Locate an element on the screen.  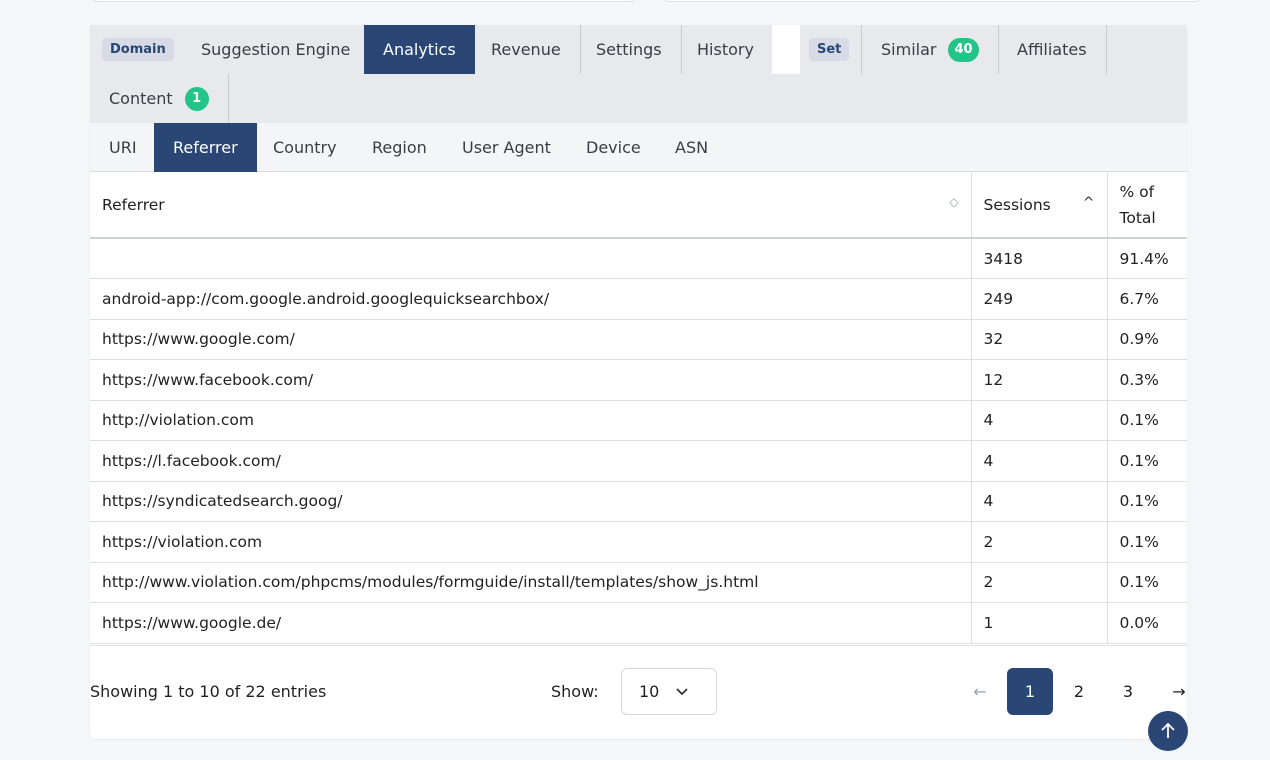
tab-label: Analytics is located at coordinates (419, 49).